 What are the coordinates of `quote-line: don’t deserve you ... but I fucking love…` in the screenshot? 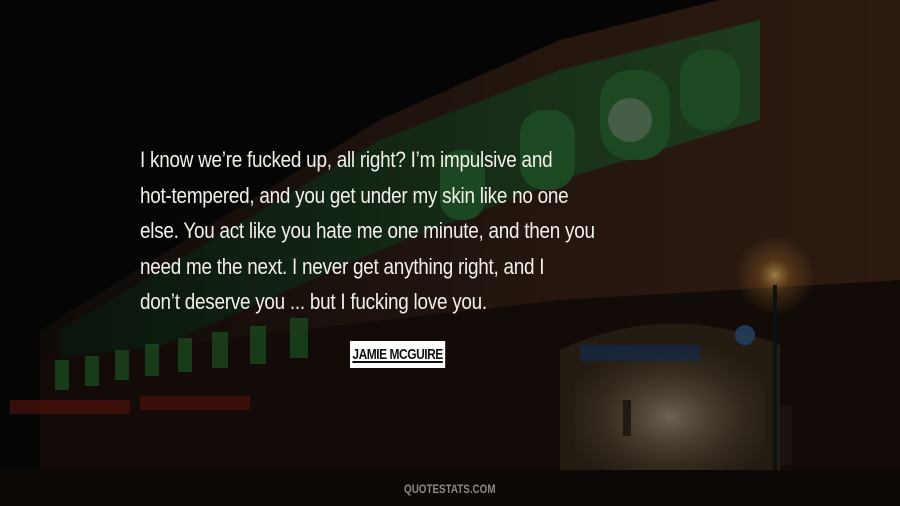 It's located at (313, 301).